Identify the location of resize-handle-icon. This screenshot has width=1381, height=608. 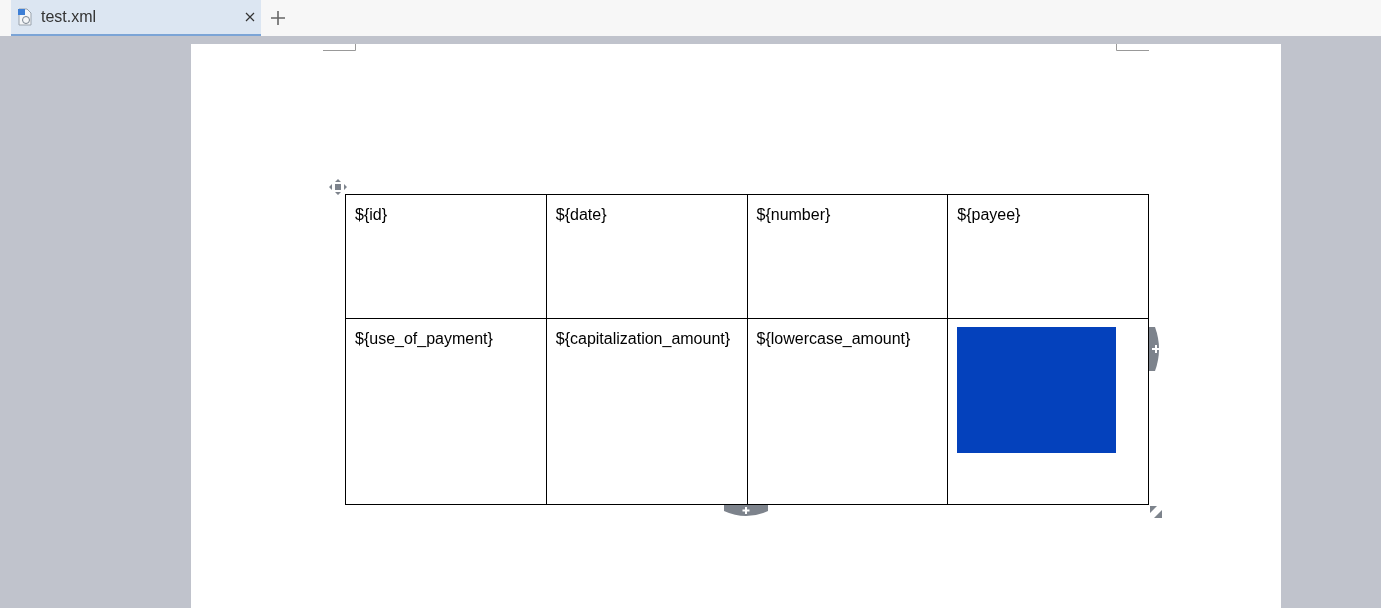
(1156, 512).